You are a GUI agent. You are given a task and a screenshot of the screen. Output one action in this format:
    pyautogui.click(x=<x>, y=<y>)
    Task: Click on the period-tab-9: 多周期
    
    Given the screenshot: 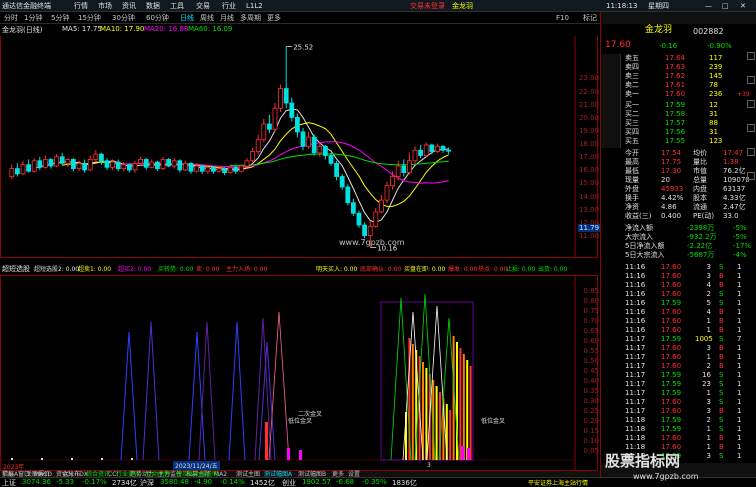 What is the action you would take?
    pyautogui.click(x=250, y=18)
    